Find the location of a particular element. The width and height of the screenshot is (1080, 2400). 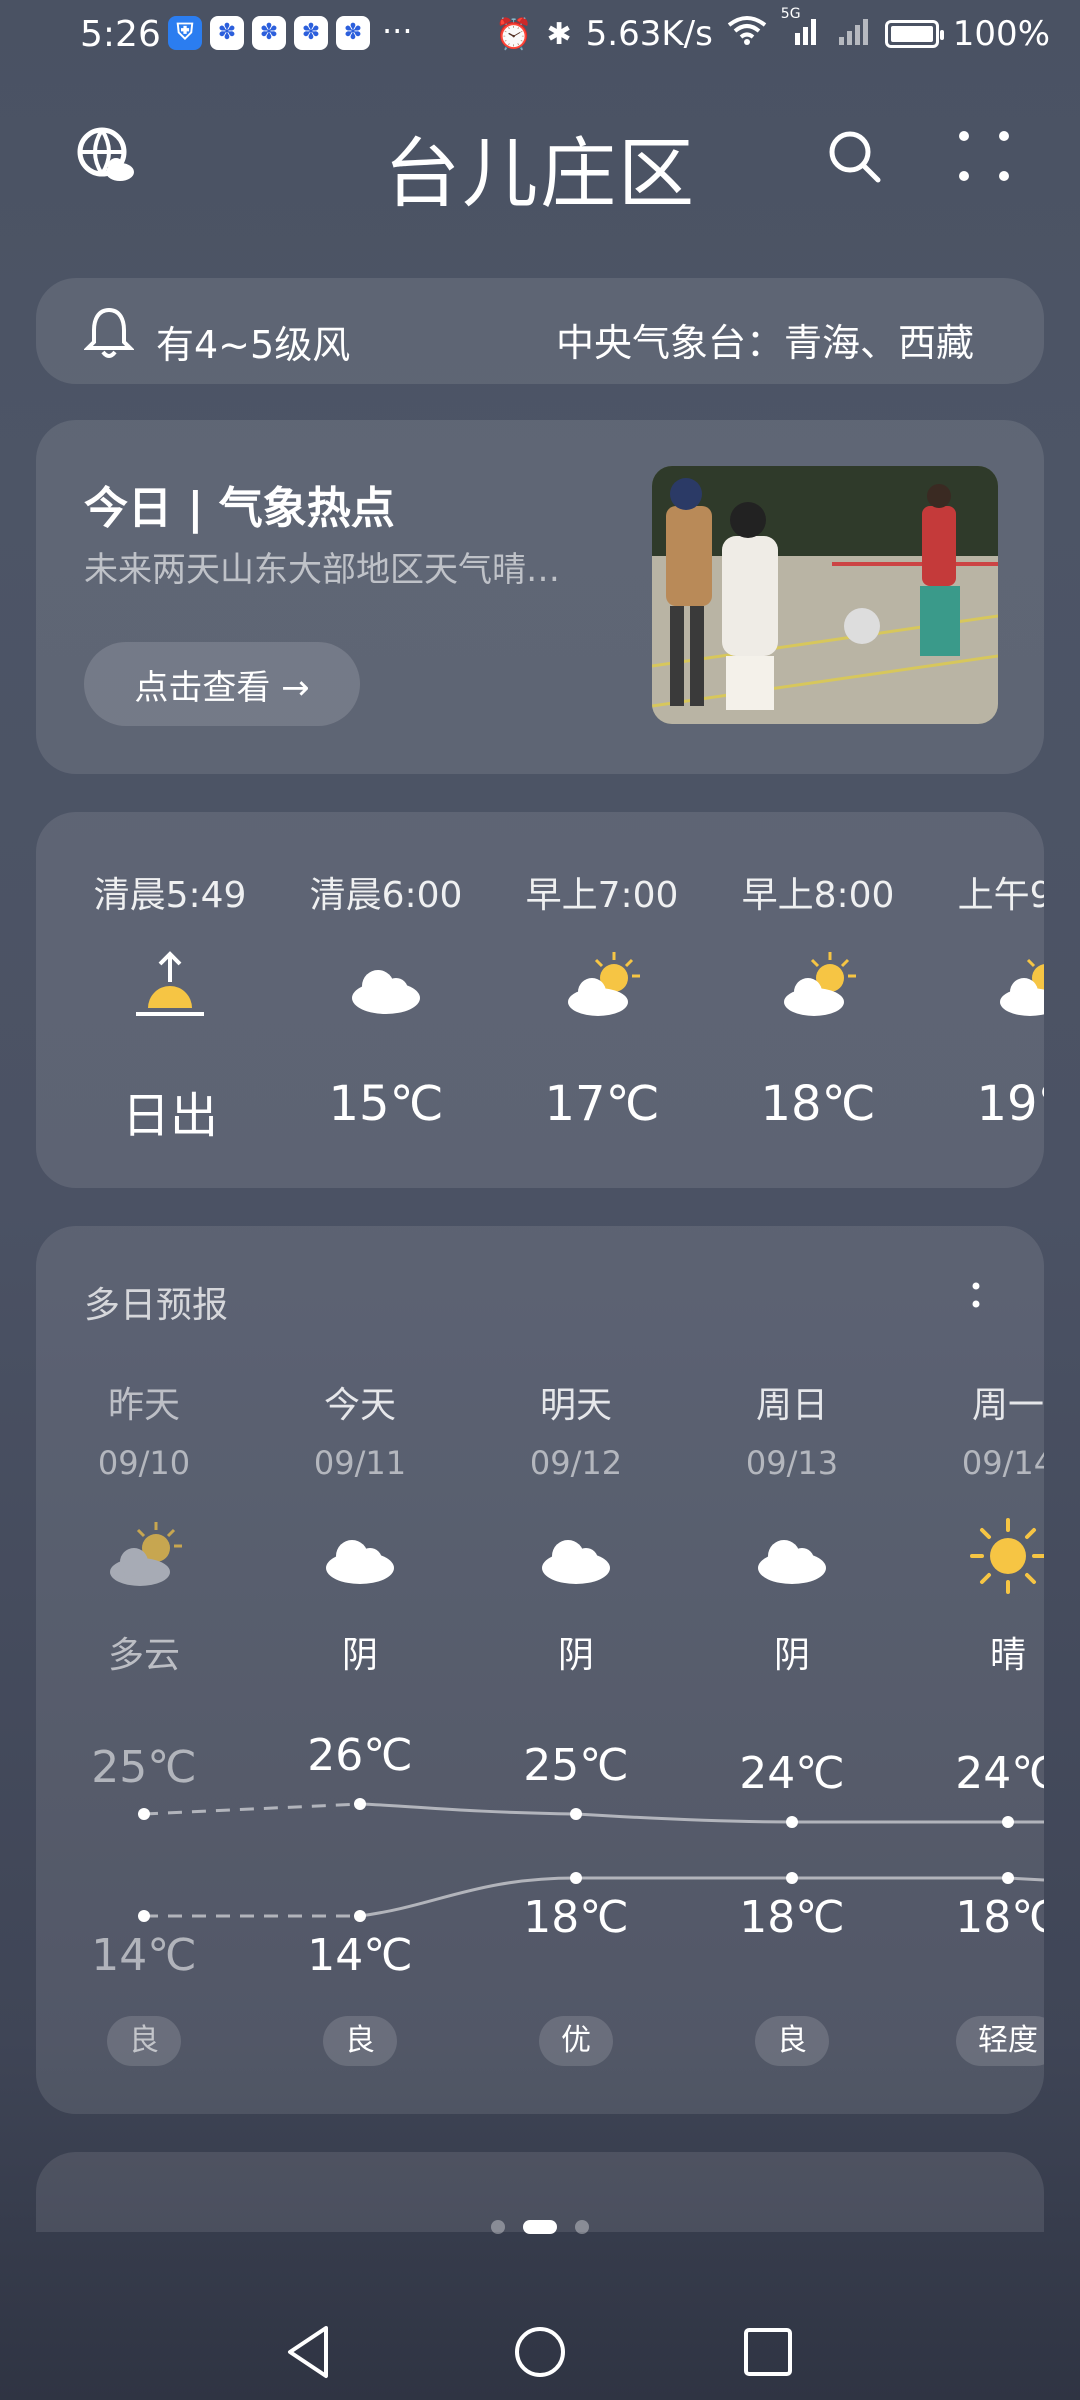

shield-app-icon: ⛨ is located at coordinates (185, 33).